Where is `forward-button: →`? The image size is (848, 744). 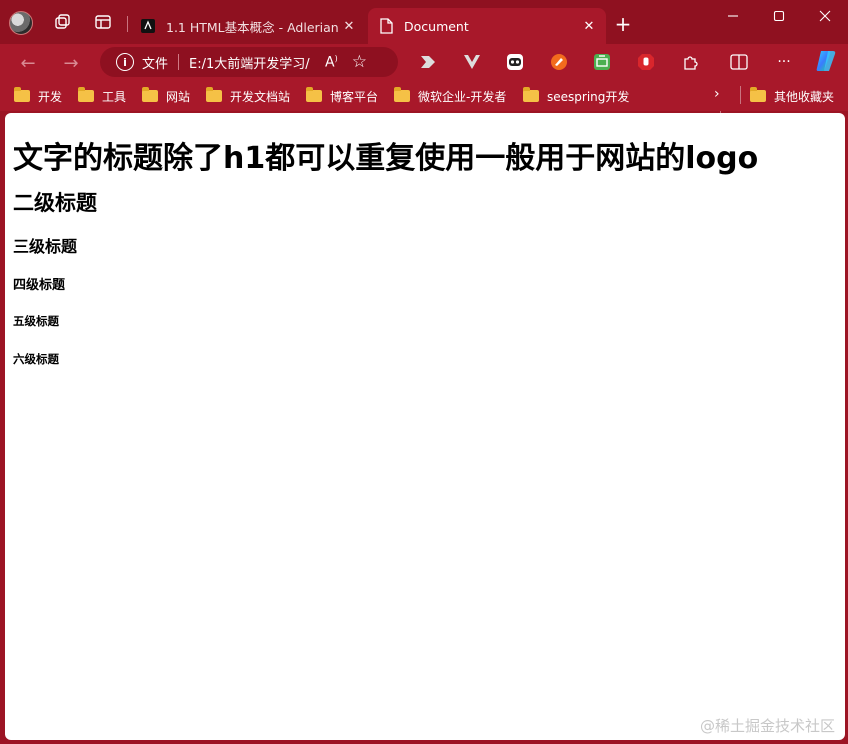
forward-button: → is located at coordinates (71, 63).